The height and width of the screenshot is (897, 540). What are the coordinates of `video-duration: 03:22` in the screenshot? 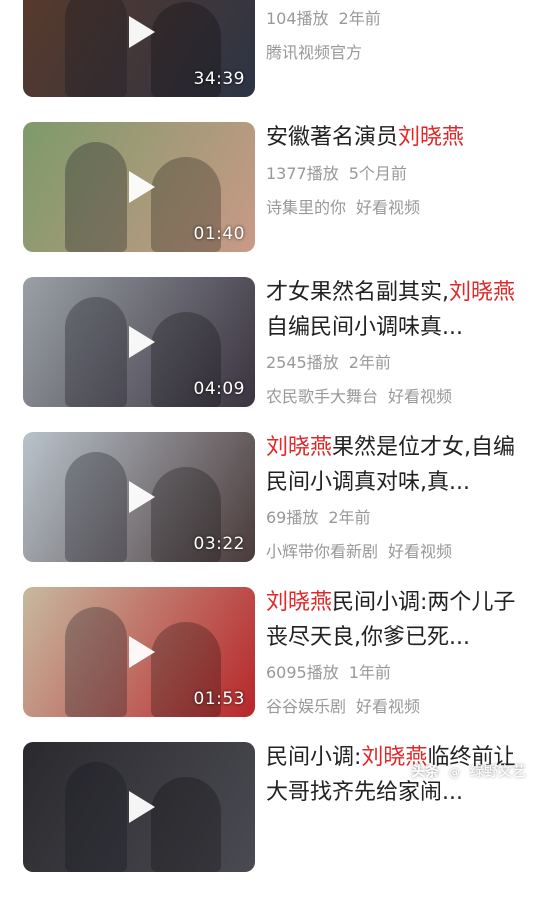 It's located at (219, 544).